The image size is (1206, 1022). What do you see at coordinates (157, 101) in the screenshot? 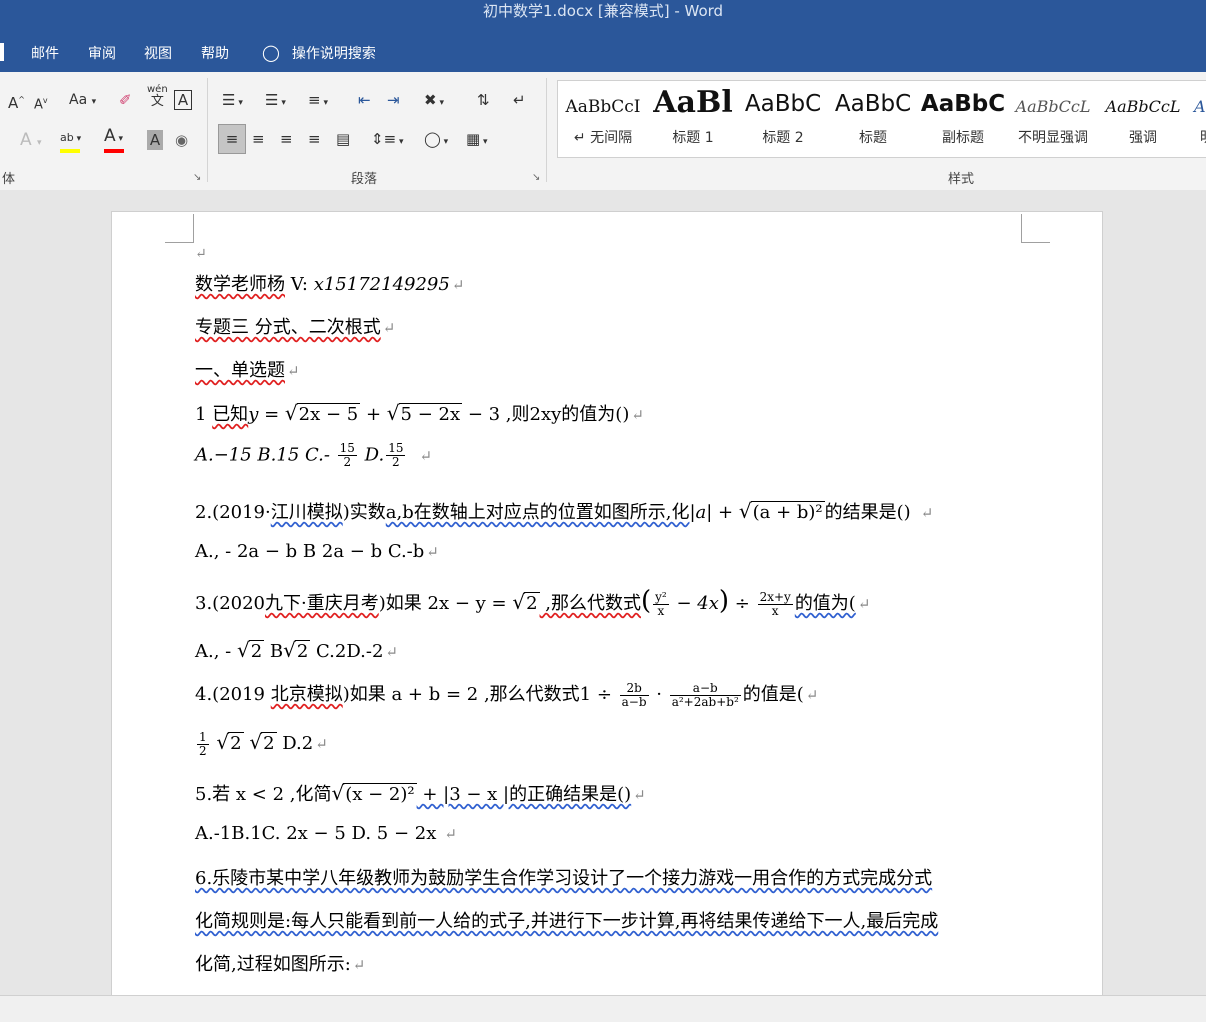
I see `phonetic-bottom: 文` at bounding box center [157, 101].